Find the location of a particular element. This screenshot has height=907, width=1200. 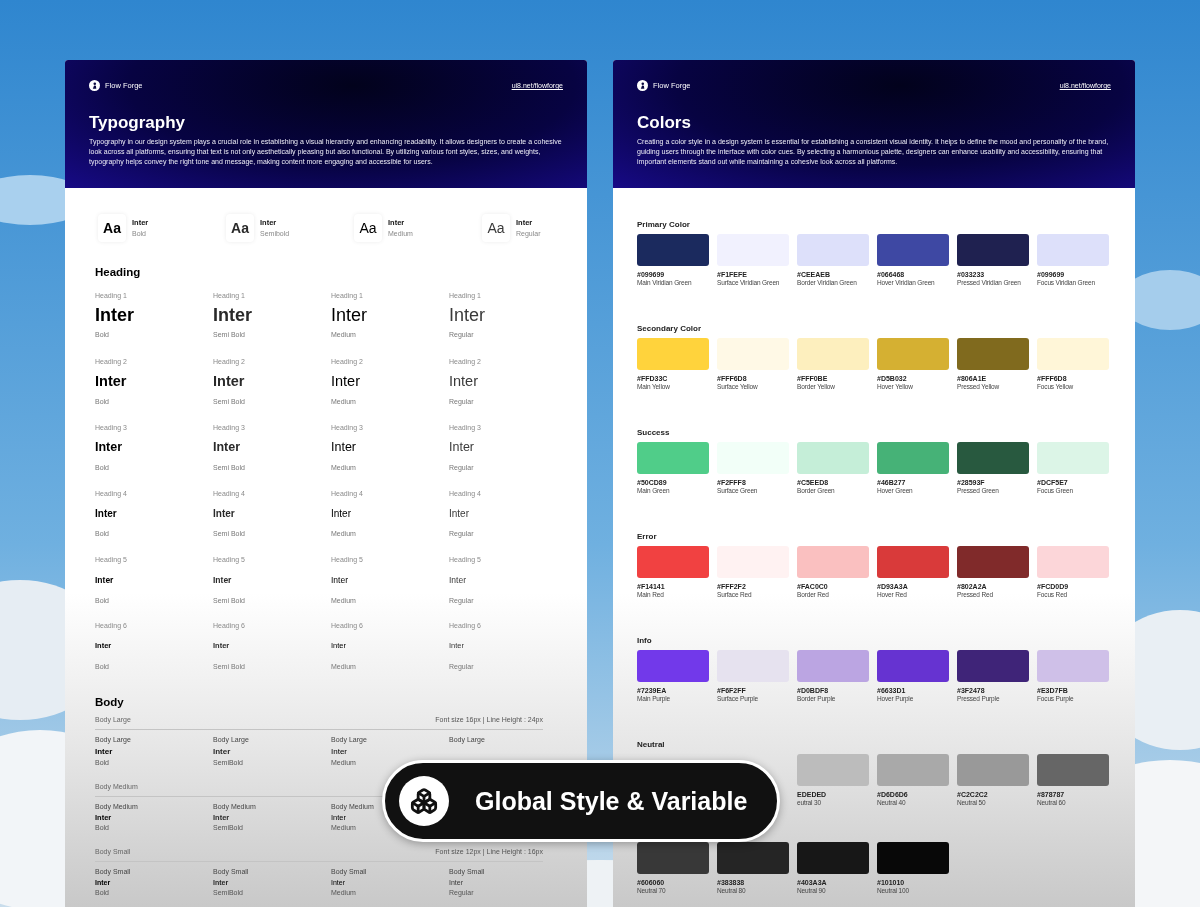

palette-title: Primary Color is located at coordinates (664, 225).